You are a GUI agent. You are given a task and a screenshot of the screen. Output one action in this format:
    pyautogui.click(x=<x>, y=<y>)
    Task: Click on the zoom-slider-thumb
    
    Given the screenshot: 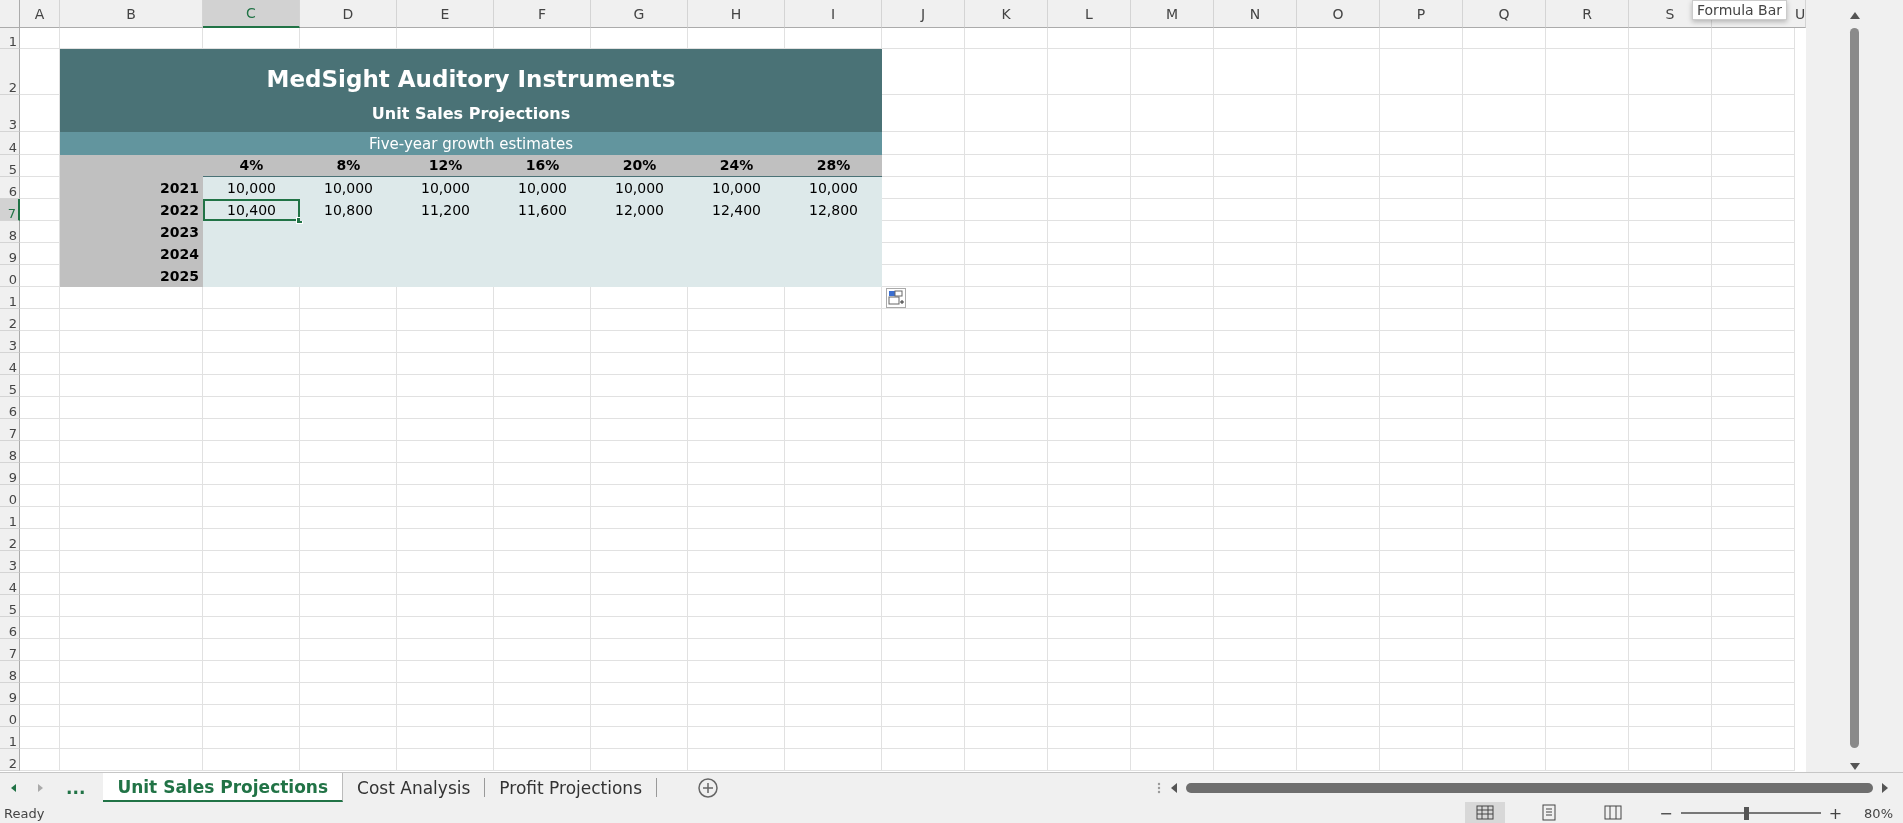 What is the action you would take?
    pyautogui.click(x=1747, y=813)
    